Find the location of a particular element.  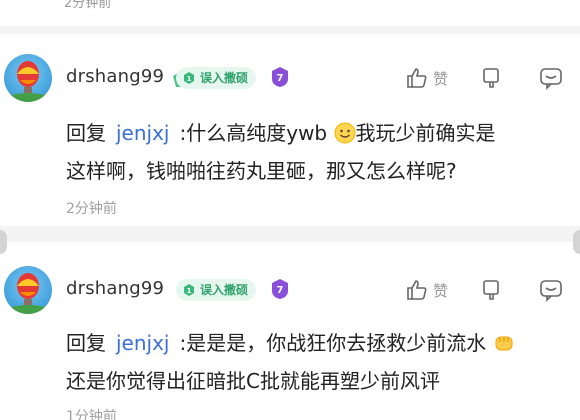

smile-emoji-icon is located at coordinates (345, 131).